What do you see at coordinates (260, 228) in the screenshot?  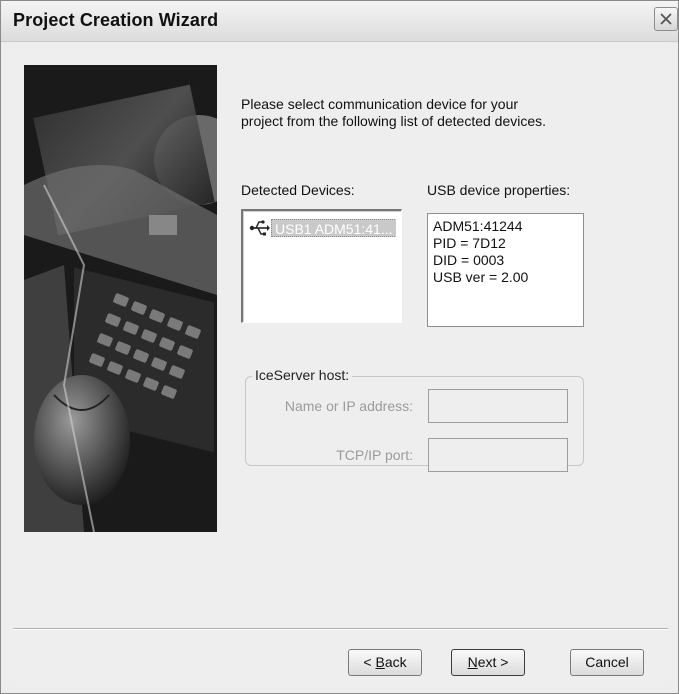 I see `usb-icon` at bounding box center [260, 228].